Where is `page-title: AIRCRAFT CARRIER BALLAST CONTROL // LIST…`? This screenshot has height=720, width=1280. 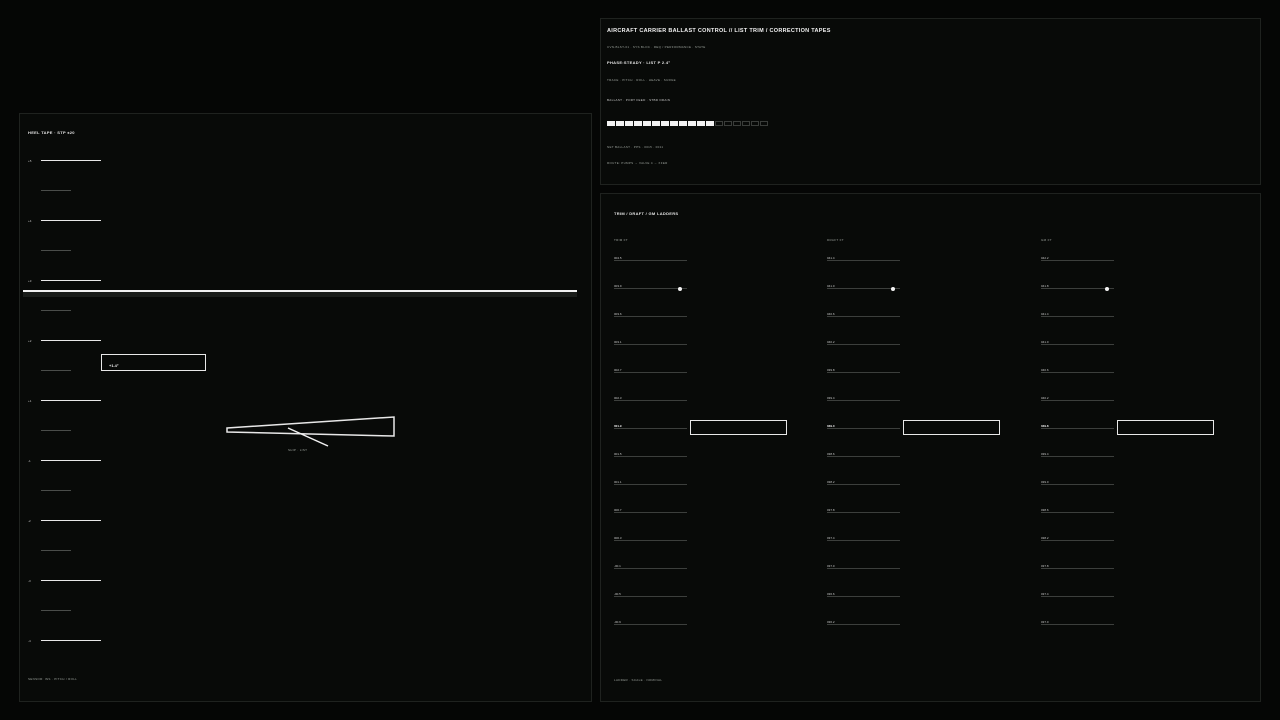 page-title: AIRCRAFT CARRIER BALLAST CONTROL // LIST… is located at coordinates (719, 31).